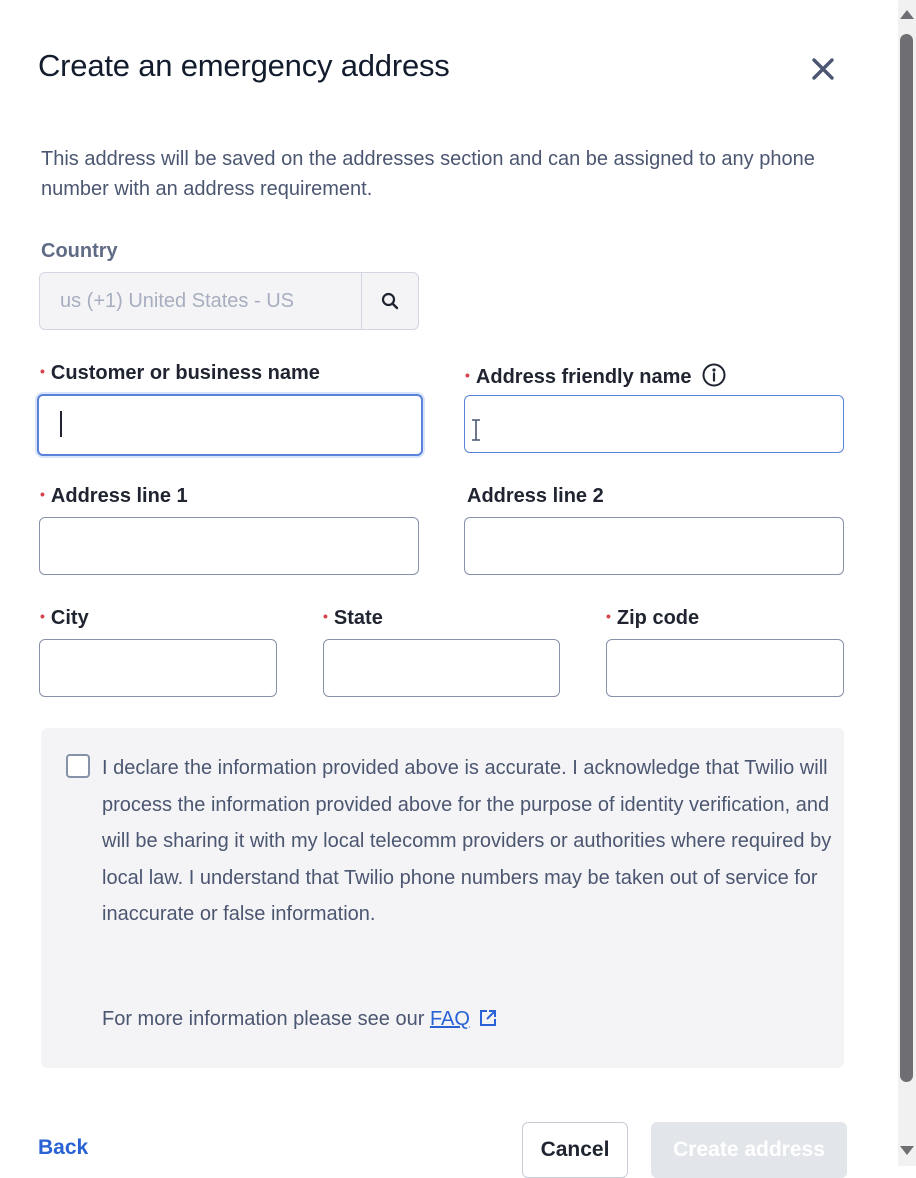 This screenshot has width=916, height=1178. I want to click on friendly-name-label: • Address friendly name, so click(596, 375).